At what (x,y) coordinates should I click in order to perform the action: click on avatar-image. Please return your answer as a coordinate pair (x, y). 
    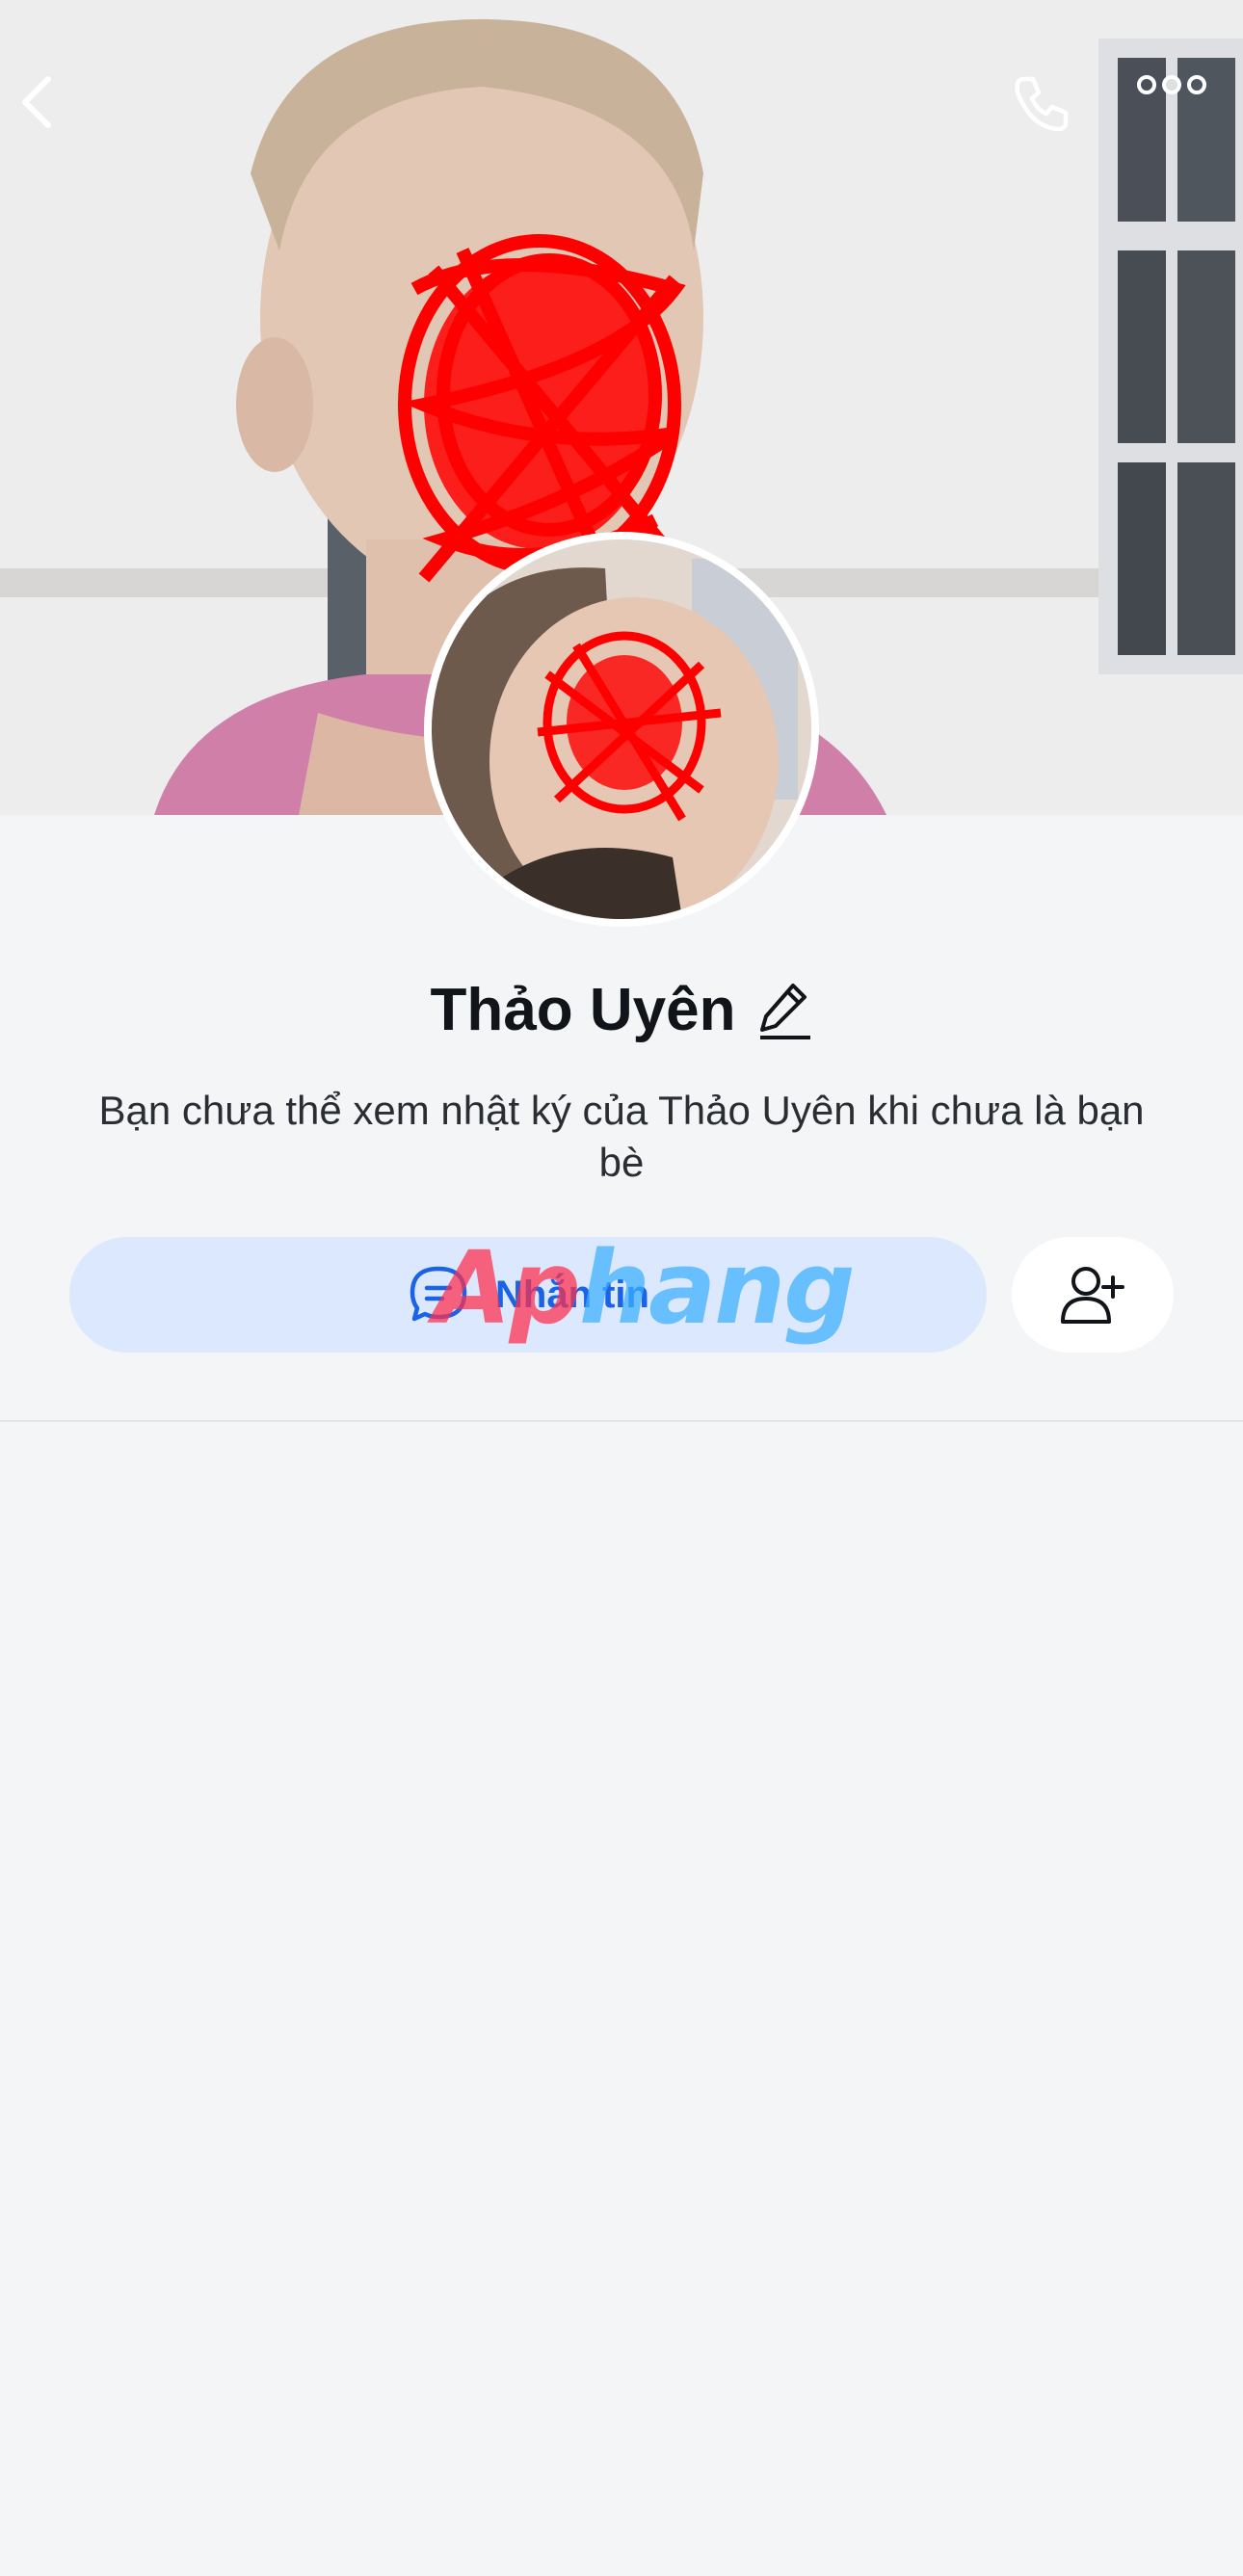
    Looking at the image, I should click on (621, 729).